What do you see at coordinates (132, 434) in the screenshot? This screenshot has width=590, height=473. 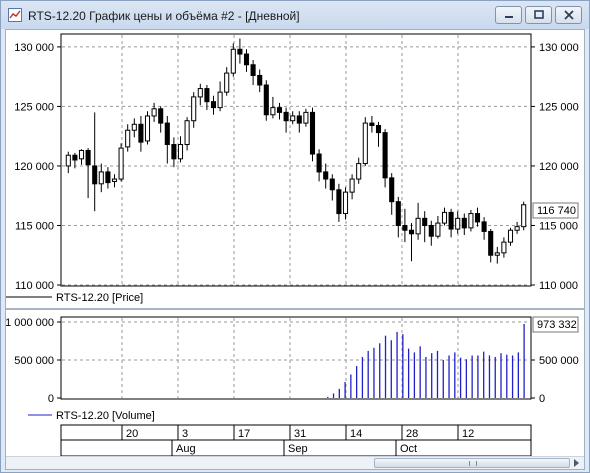 I see `day-label: 20` at bounding box center [132, 434].